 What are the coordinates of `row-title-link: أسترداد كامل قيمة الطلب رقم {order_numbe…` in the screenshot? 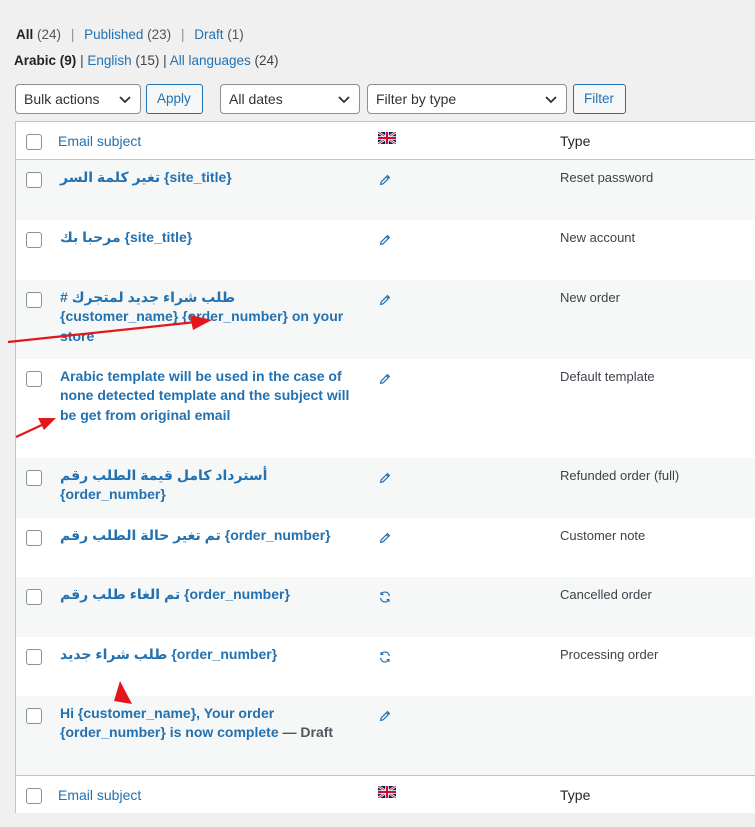 It's located at (163, 485).